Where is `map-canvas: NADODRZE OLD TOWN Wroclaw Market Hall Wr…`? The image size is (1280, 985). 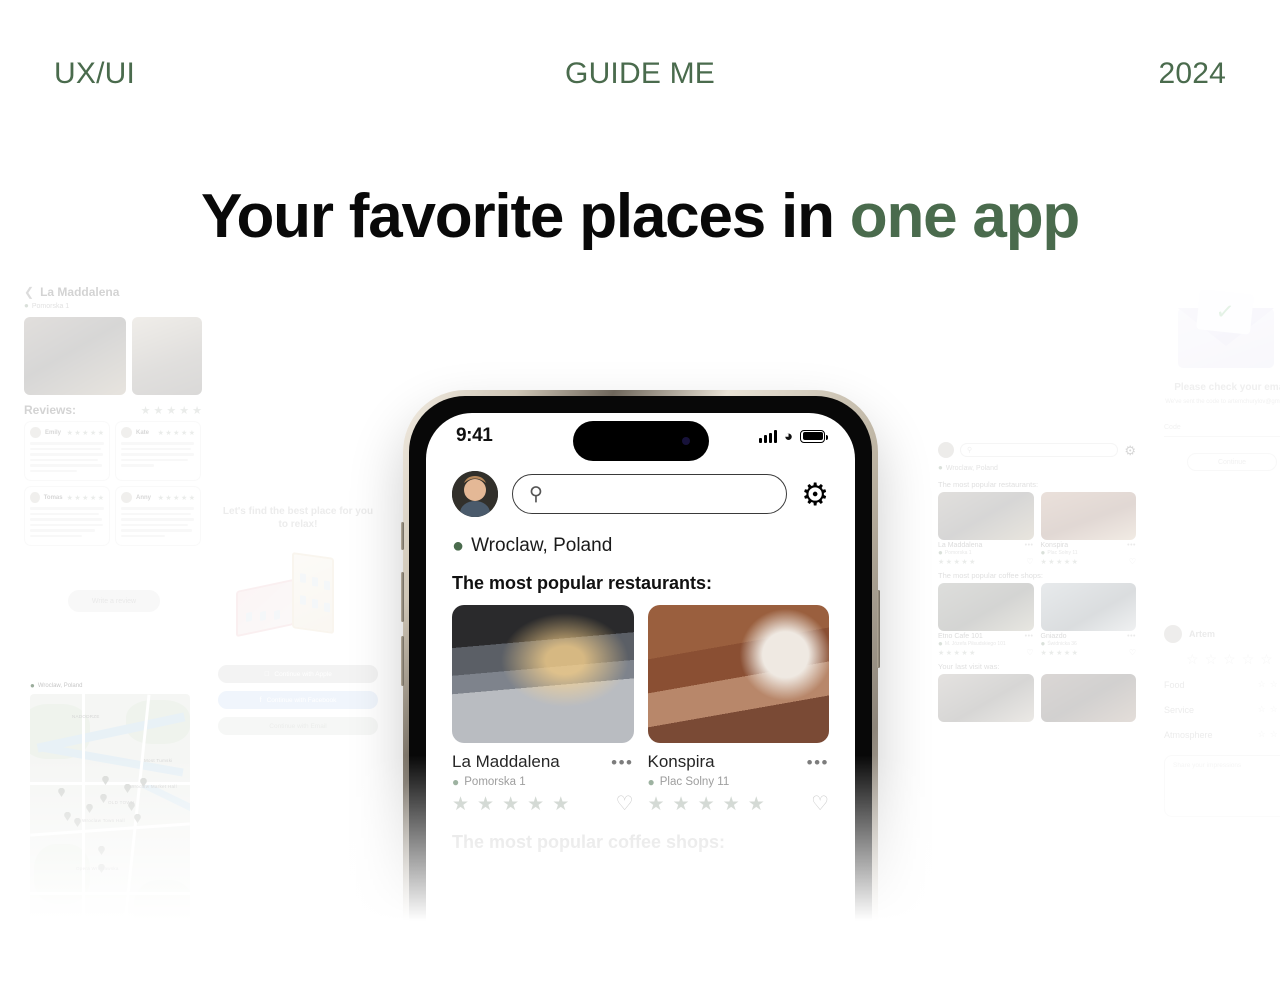 map-canvas: NADODRZE OLD TOWN Wroclaw Market Hall Wr… is located at coordinates (110, 823).